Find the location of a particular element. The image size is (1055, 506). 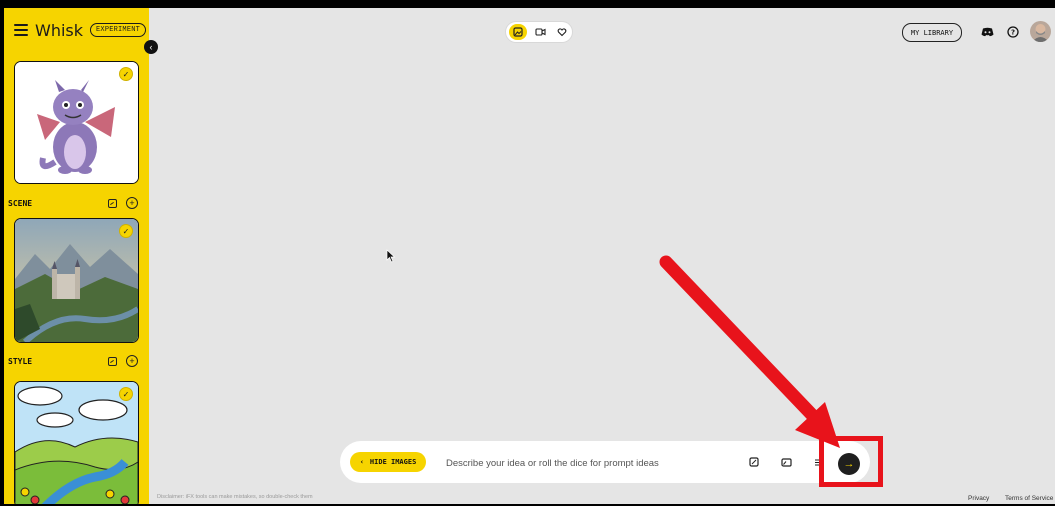

cartoon-landscape-image is located at coordinates (76, 443).